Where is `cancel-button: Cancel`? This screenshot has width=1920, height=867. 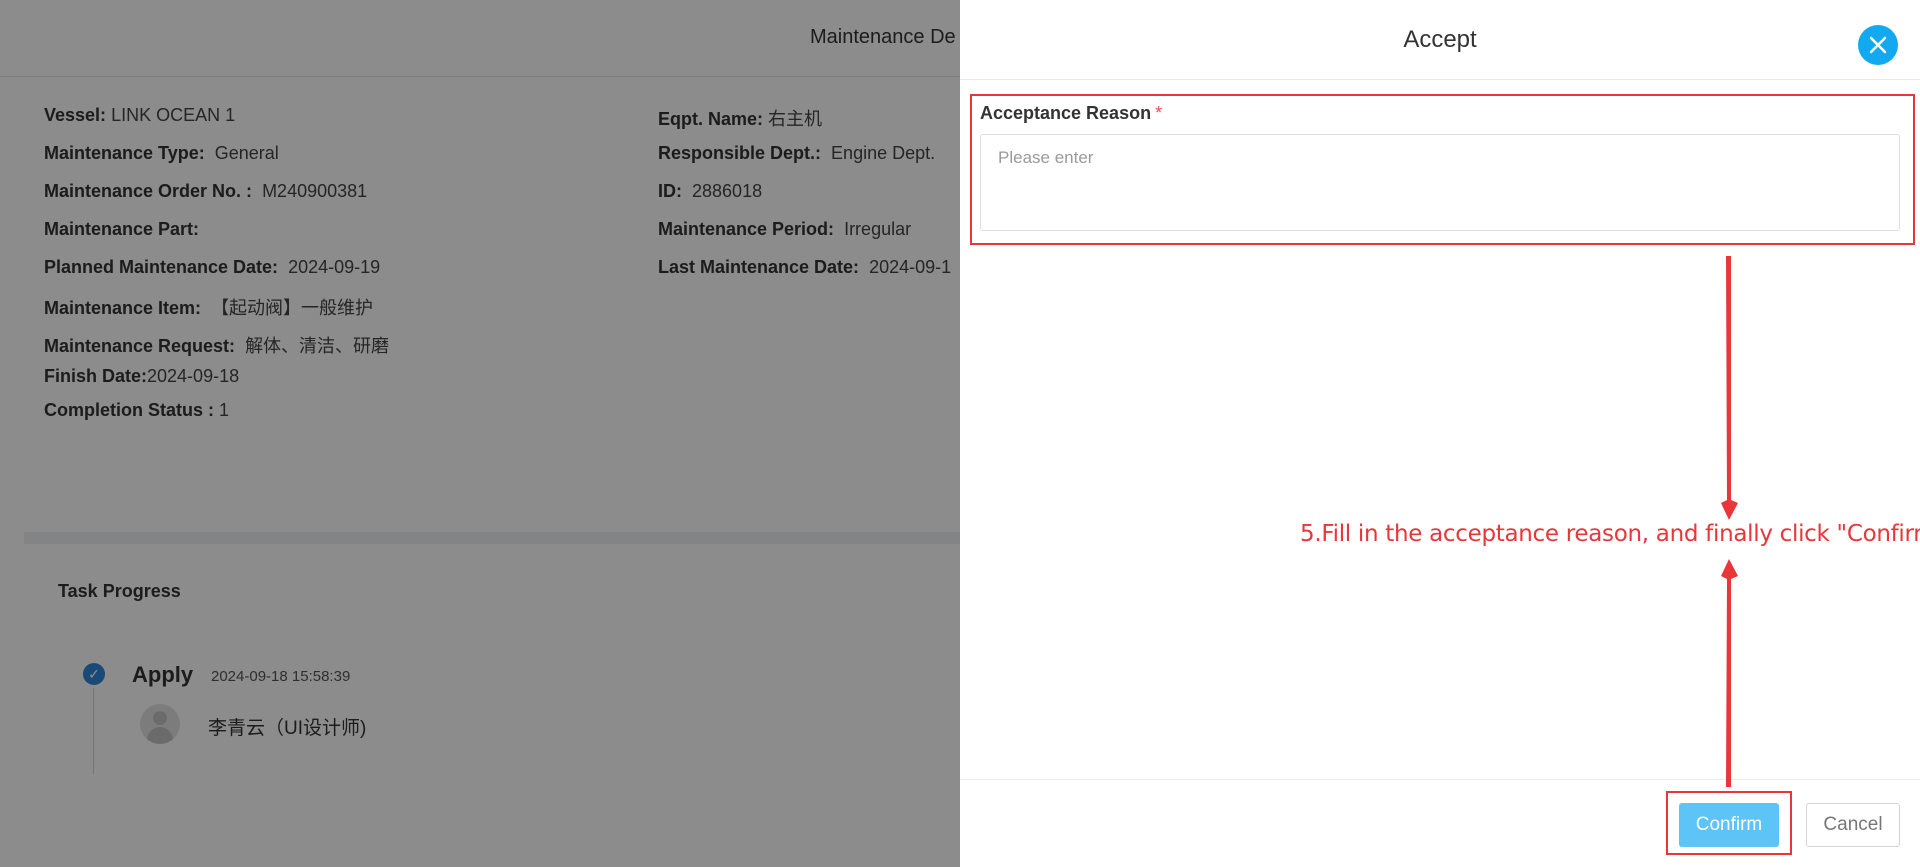
cancel-button: Cancel is located at coordinates (1853, 825).